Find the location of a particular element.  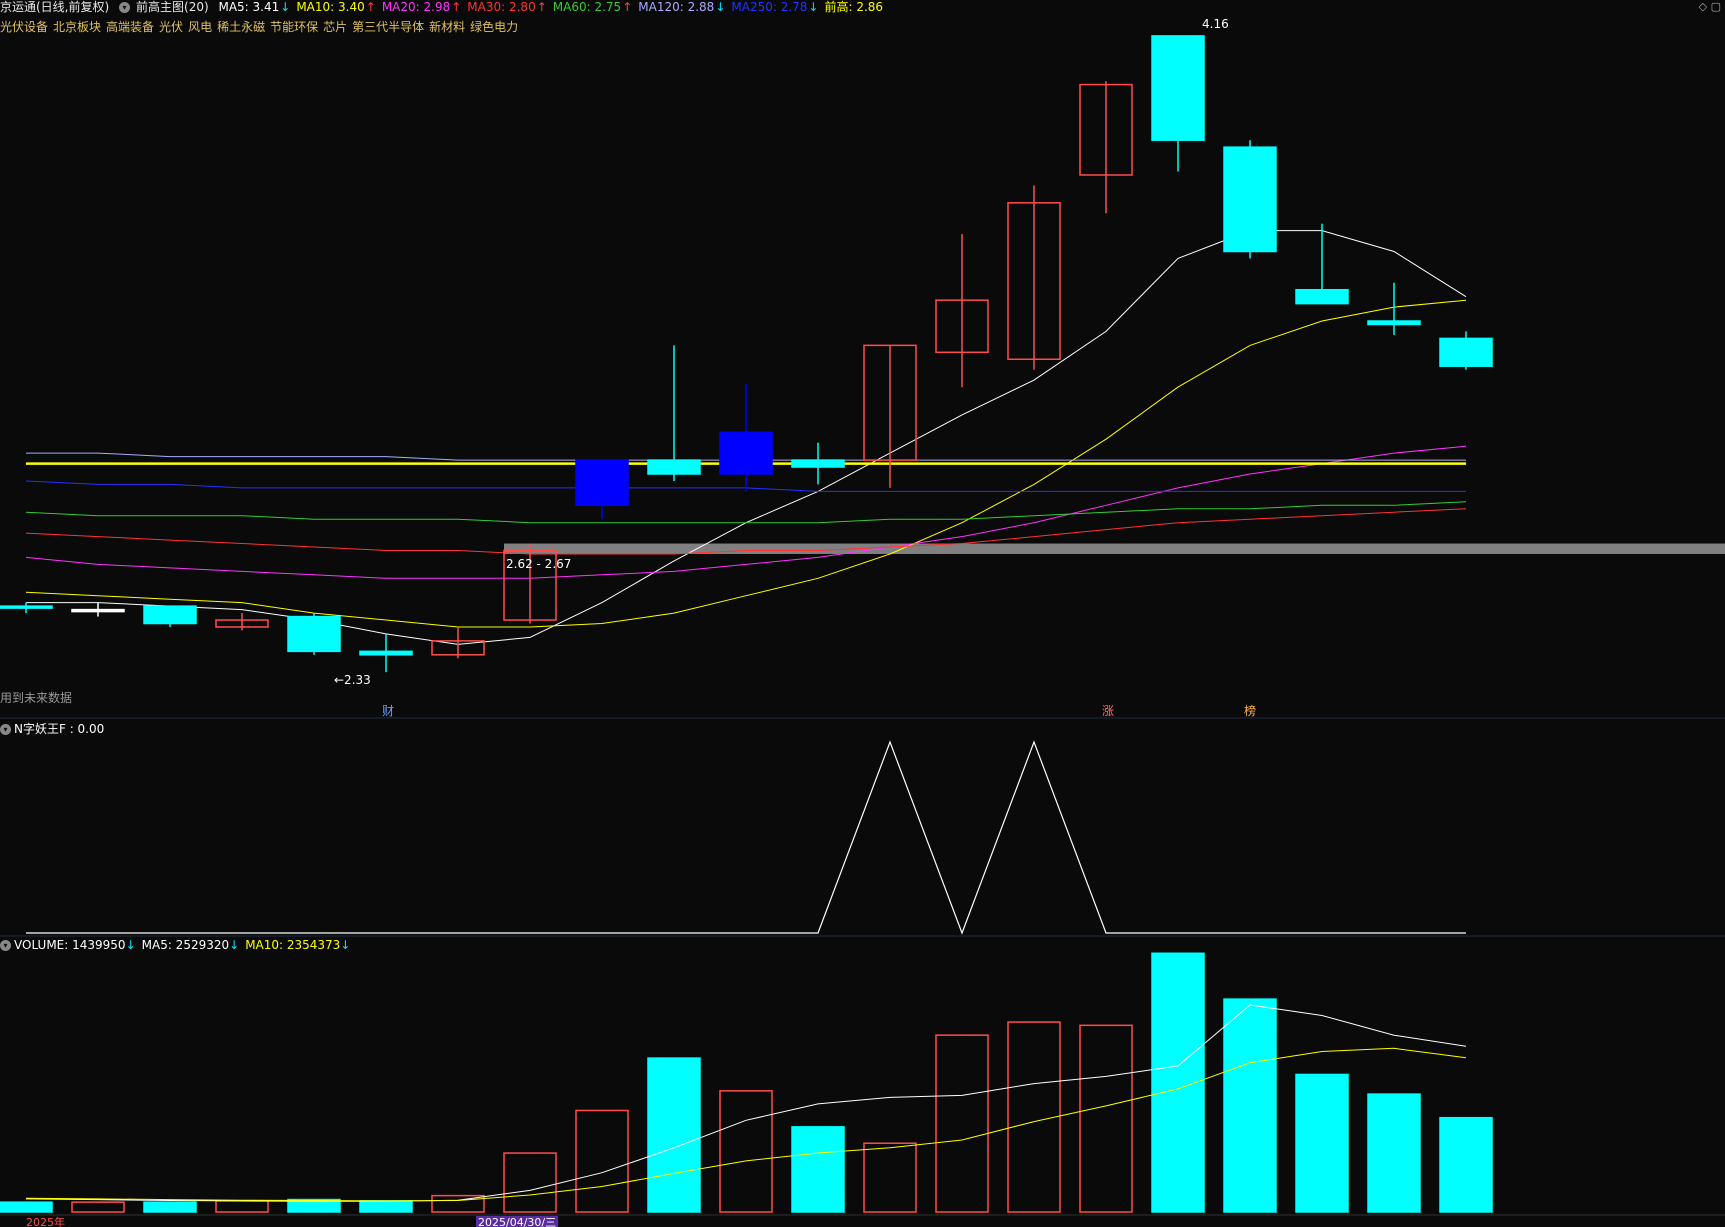

support-zone is located at coordinates (1114, 548).